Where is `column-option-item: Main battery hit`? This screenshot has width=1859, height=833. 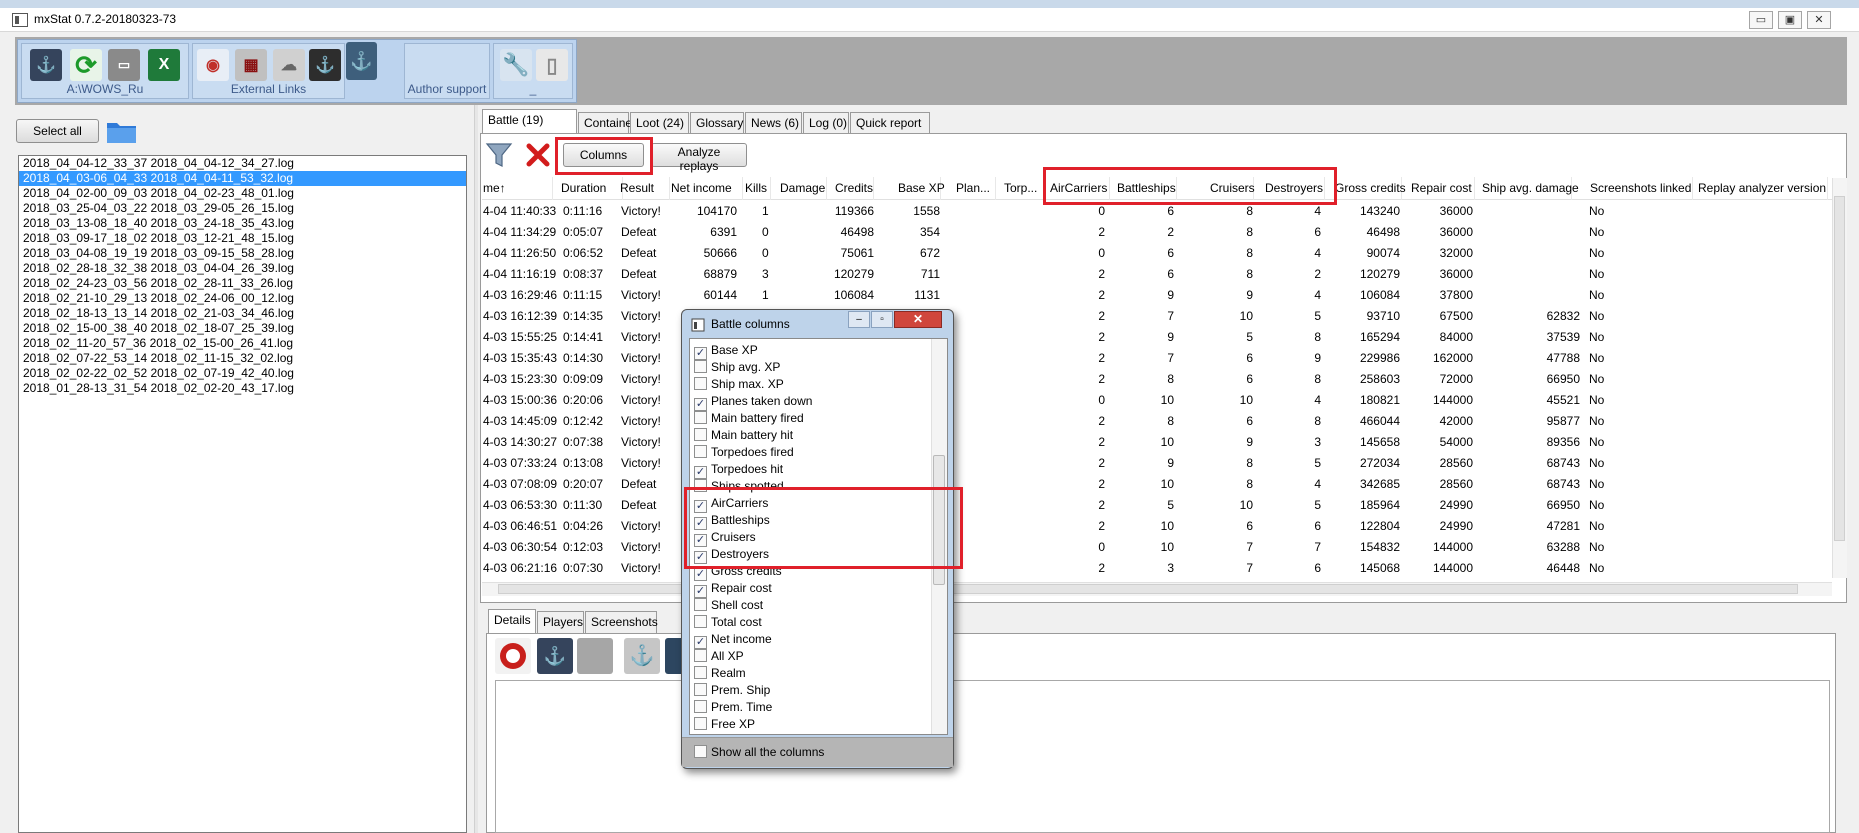
column-option-item: Main battery hit is located at coordinates (743, 435).